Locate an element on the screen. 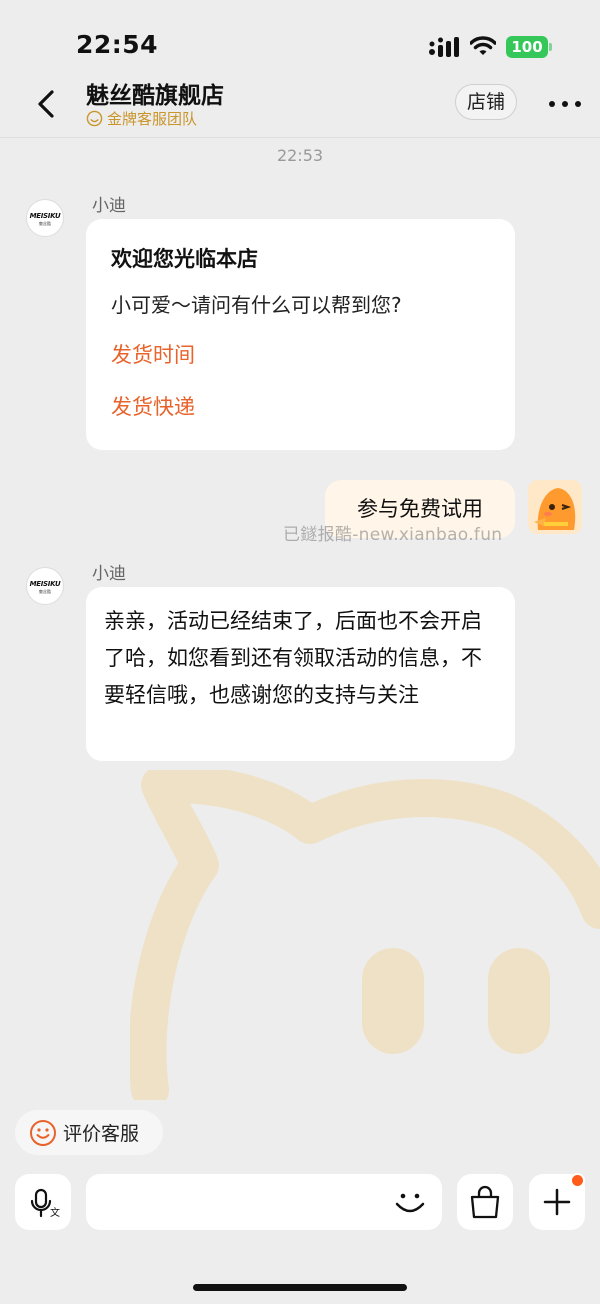  overlay-watermark-text: 已鐩报酷-new.xianbao.fun is located at coordinates (393, 535).